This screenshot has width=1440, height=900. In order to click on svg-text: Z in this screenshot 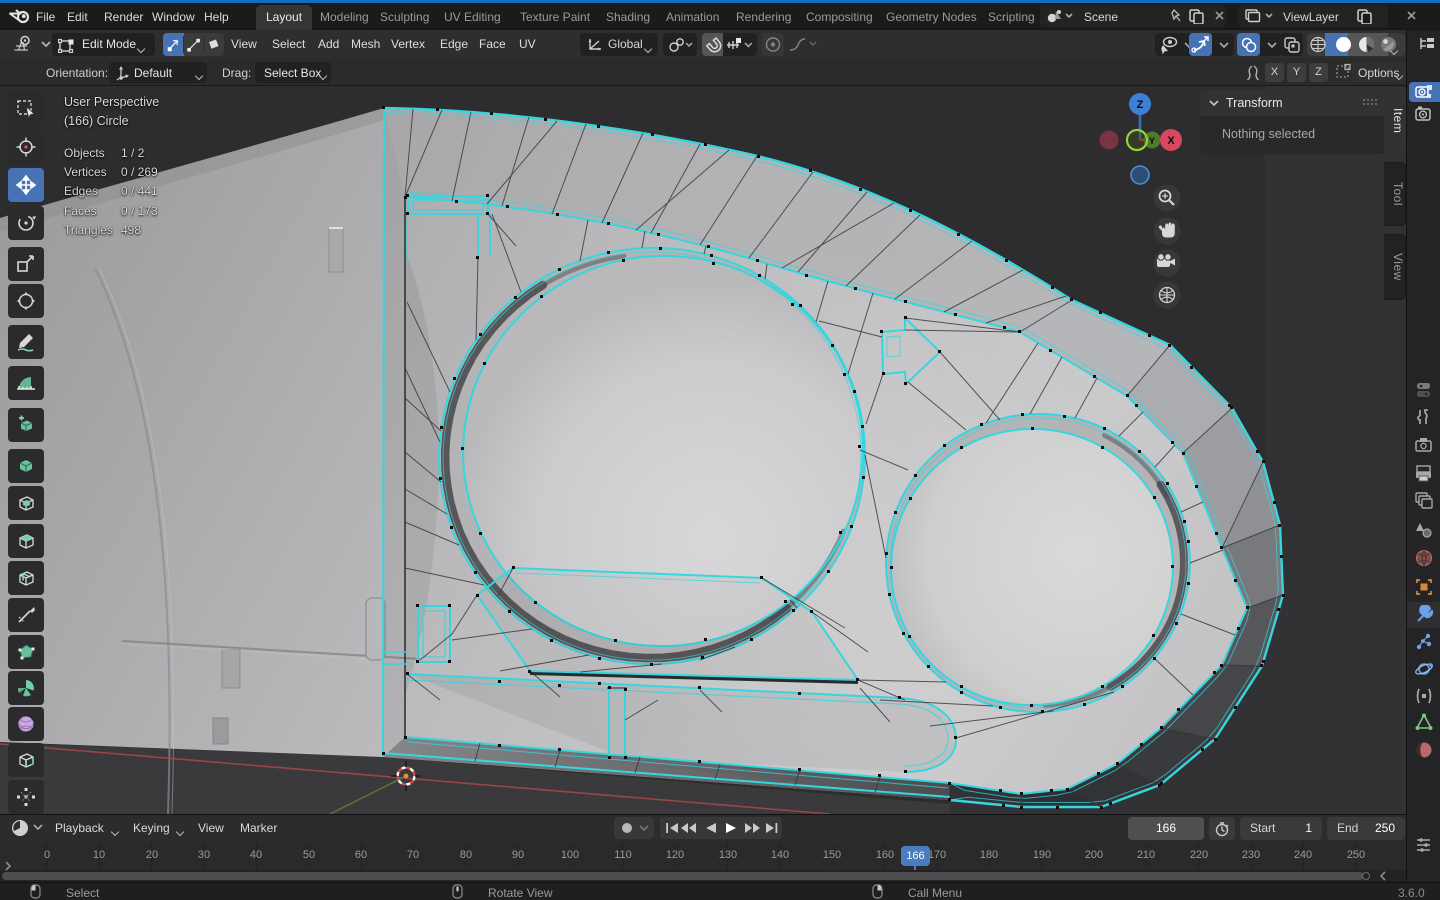, I will do `click(1140, 105)`.